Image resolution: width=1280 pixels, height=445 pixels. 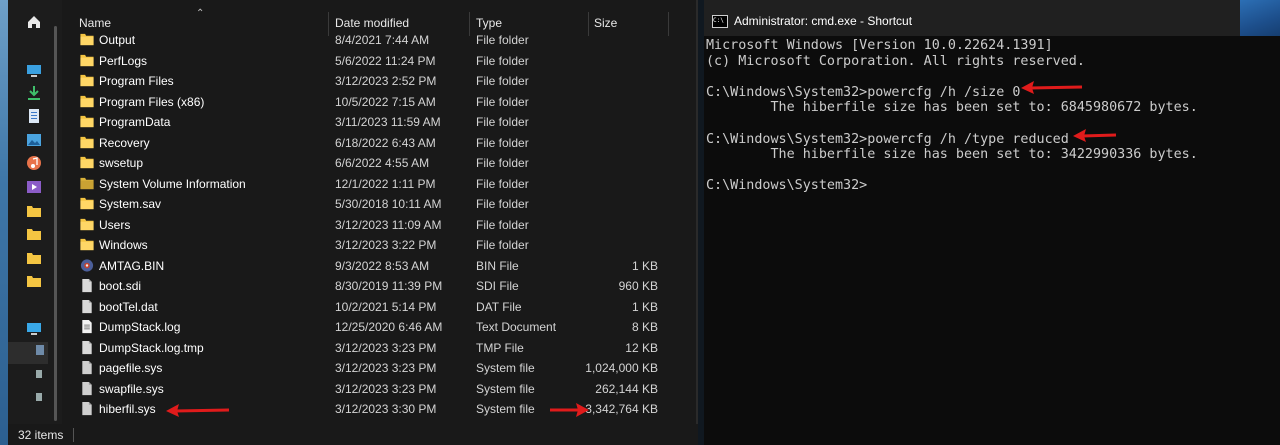 What do you see at coordinates (641, 347) in the screenshot?
I see `file-size: 12 KB` at bounding box center [641, 347].